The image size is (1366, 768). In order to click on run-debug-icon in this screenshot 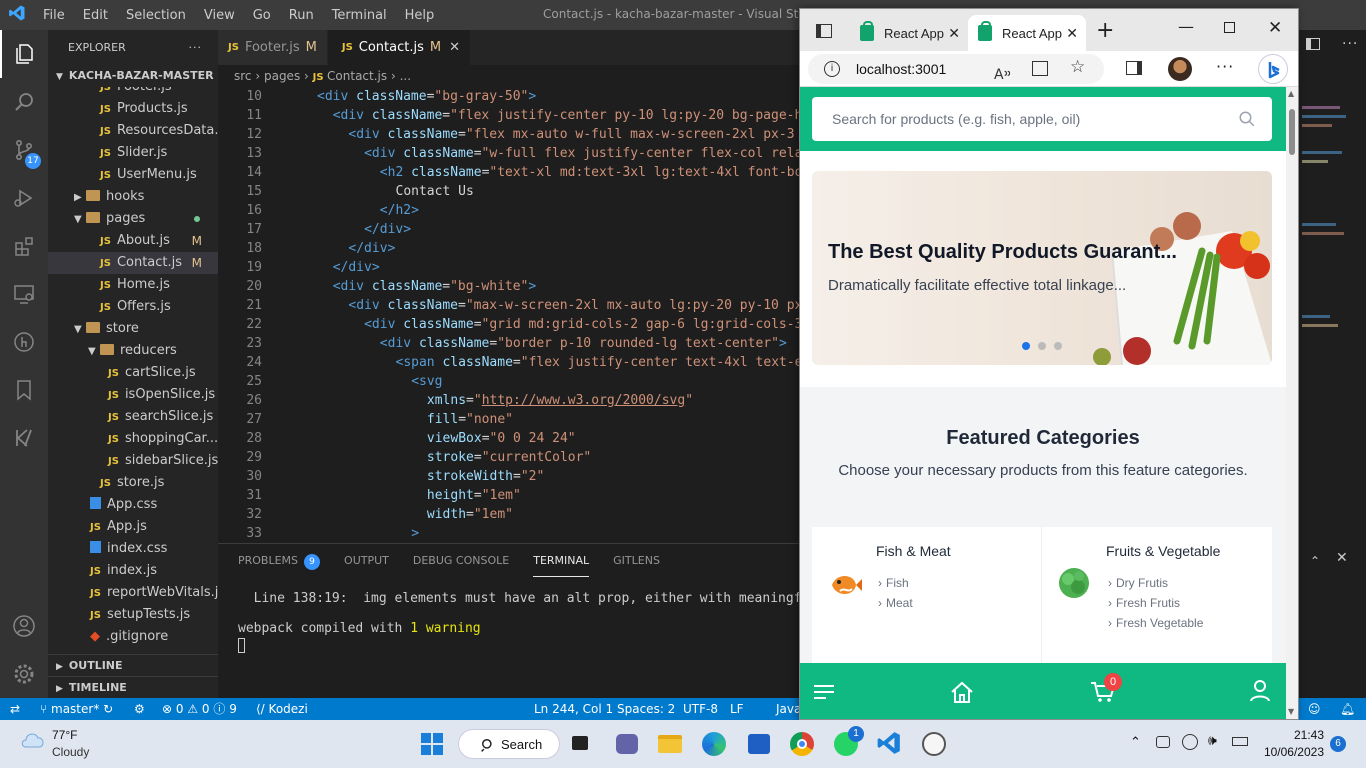, I will do `click(24, 198)`.